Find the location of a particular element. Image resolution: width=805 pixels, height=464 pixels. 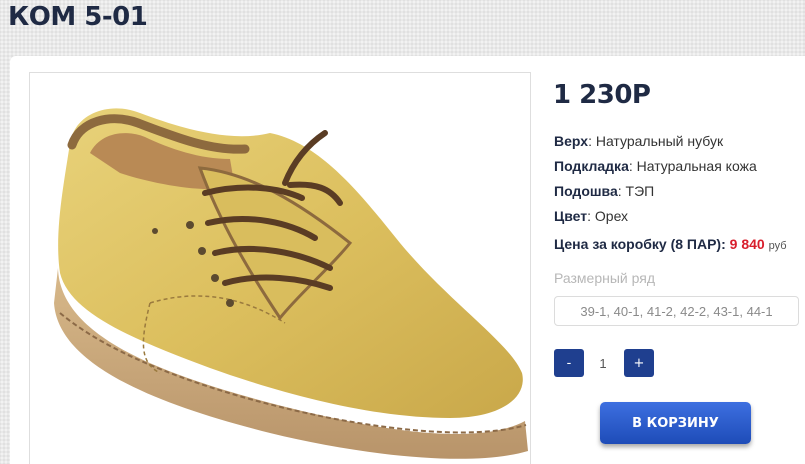

spec-color: Цвет: Орех is located at coordinates (591, 216).